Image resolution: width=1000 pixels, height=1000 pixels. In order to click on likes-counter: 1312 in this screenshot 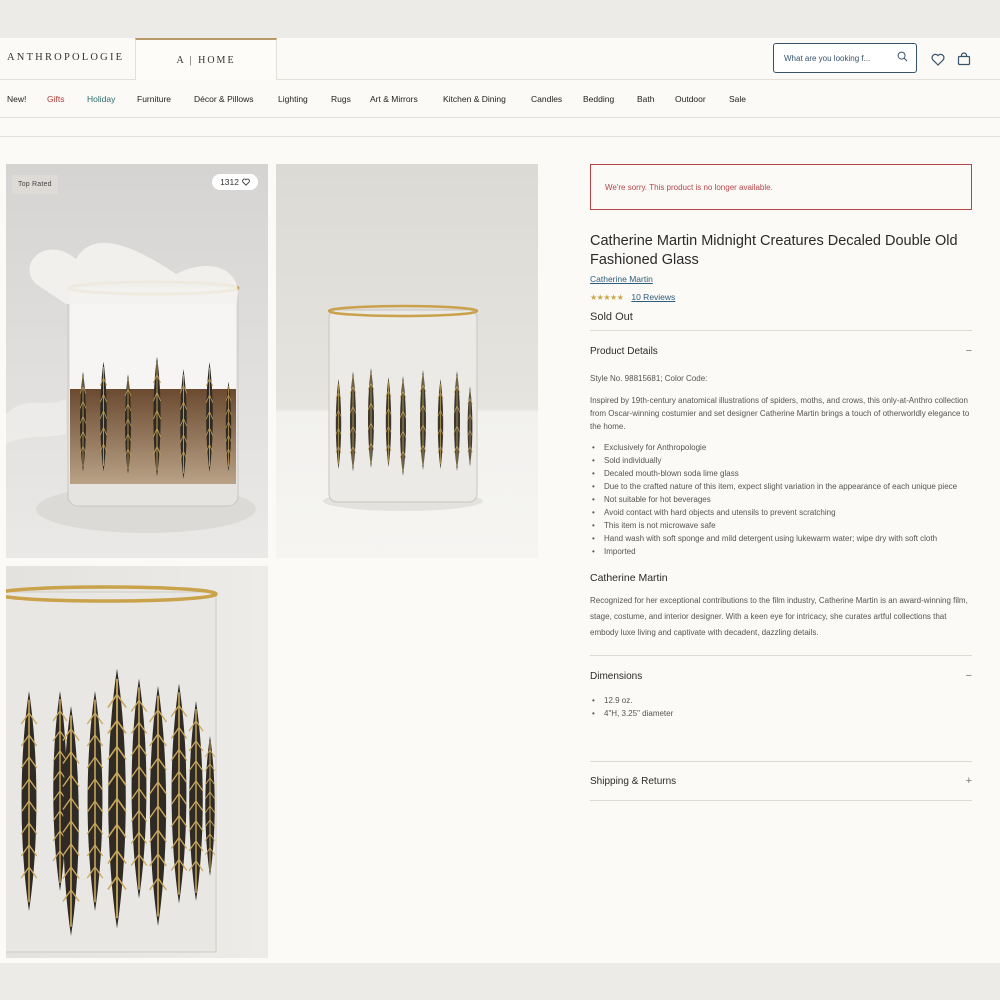, I will do `click(235, 182)`.